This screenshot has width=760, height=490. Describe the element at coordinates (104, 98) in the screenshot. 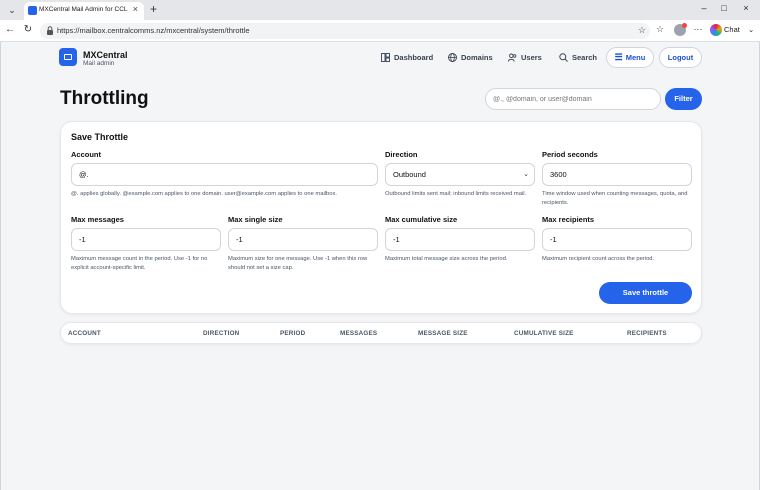

I see `page-title: Throttling` at that location.